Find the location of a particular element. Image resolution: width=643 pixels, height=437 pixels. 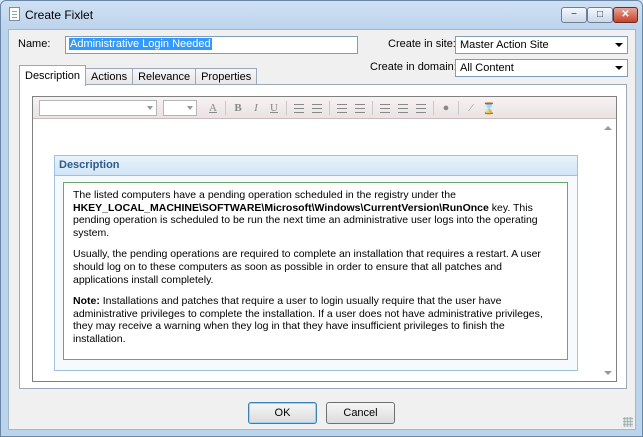

domain-select: All Content is located at coordinates (541, 68).